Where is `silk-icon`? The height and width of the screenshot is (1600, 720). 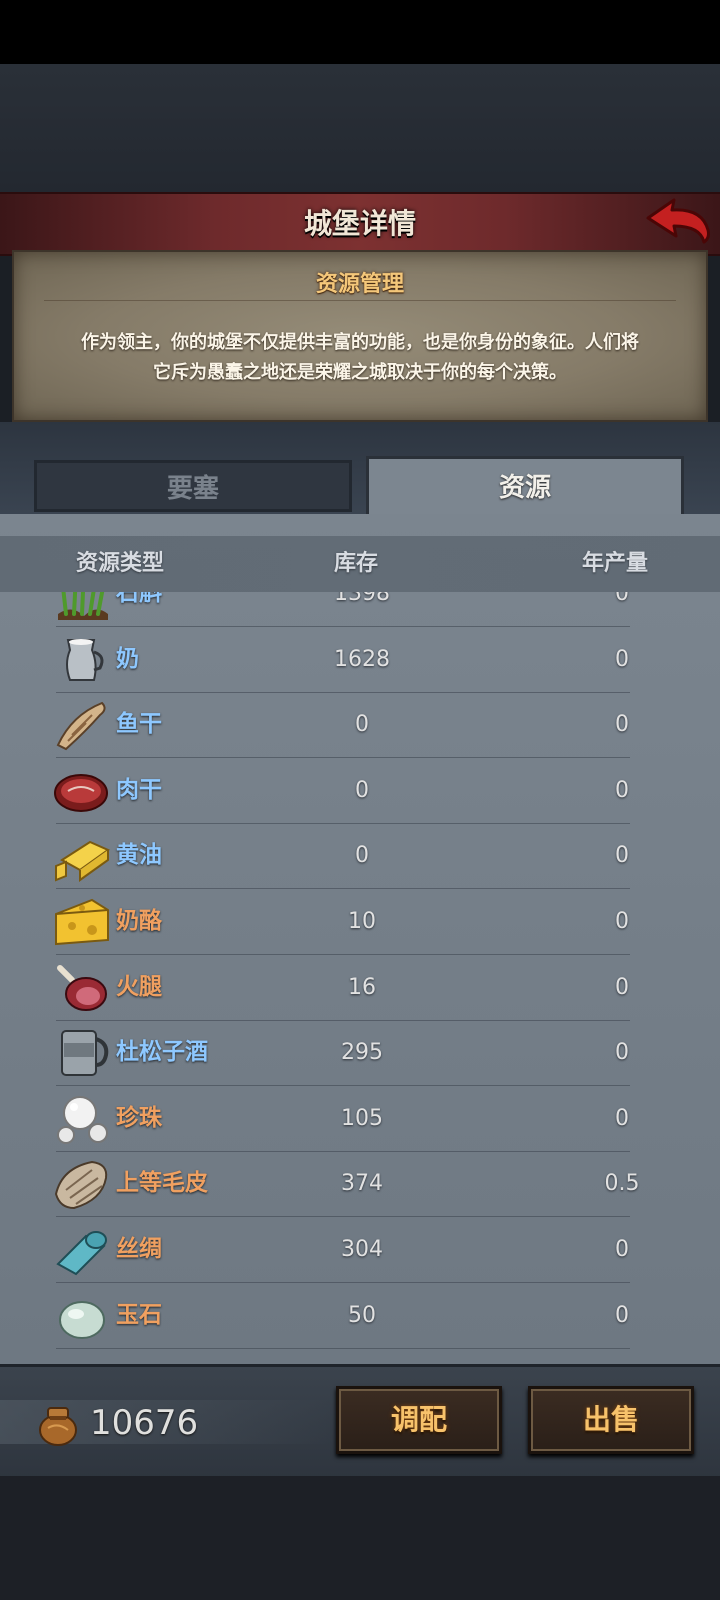 silk-icon is located at coordinates (81, 1249).